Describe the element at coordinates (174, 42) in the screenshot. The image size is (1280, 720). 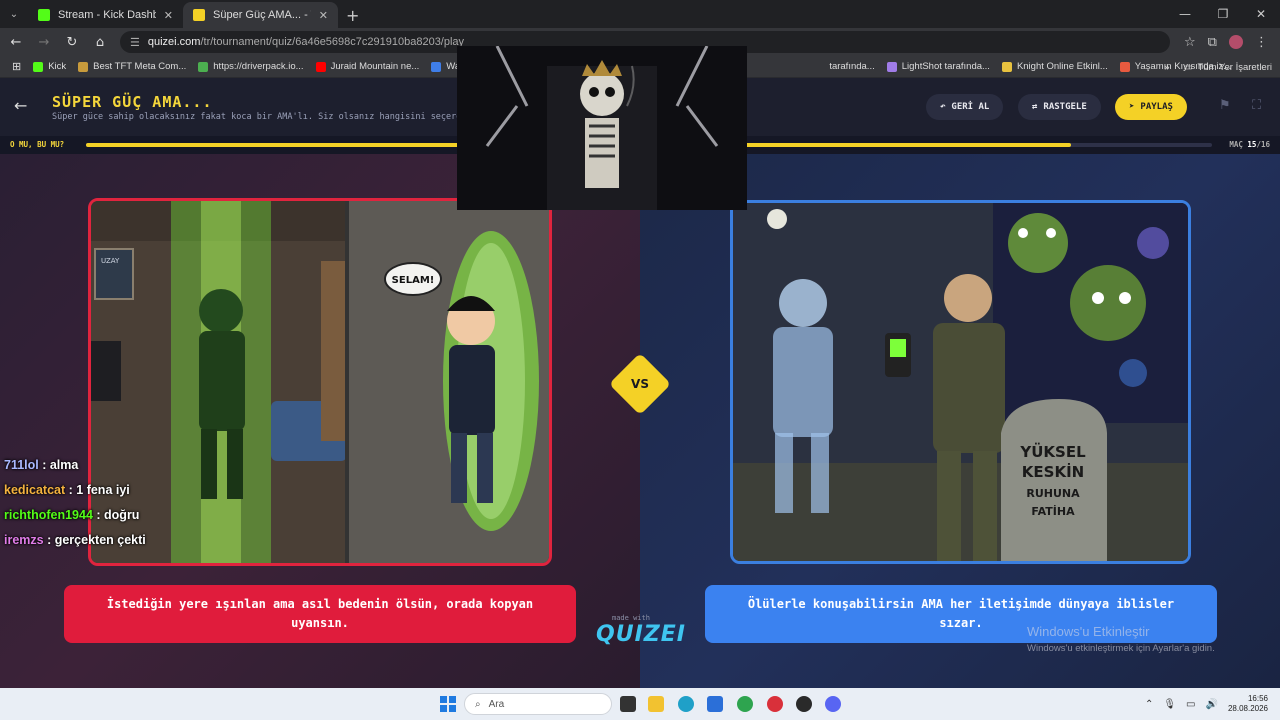
I see `url-host: quizei.com` at that location.